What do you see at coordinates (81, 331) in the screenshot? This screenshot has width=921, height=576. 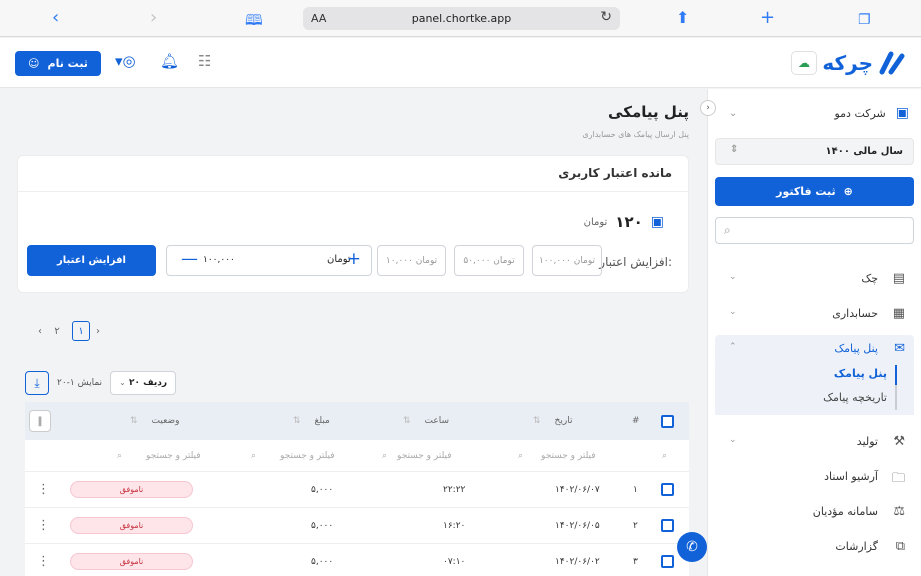 I see `page-1: ۱` at bounding box center [81, 331].